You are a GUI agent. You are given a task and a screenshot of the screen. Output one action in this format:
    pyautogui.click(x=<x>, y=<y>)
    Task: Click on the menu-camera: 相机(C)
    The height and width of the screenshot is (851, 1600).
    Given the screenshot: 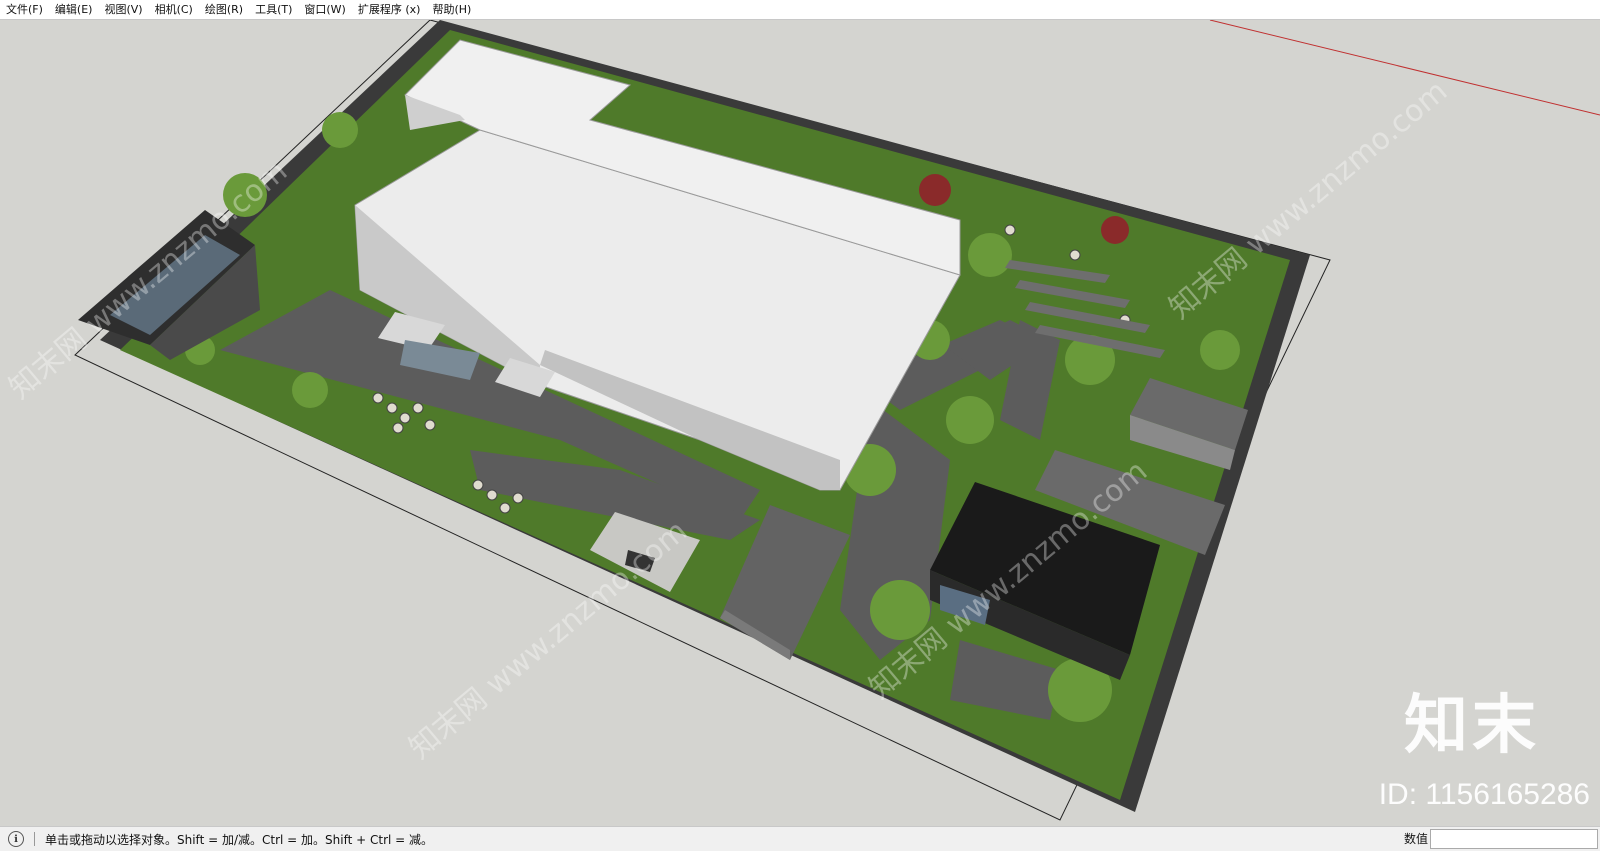 What is the action you would take?
    pyautogui.click(x=174, y=9)
    